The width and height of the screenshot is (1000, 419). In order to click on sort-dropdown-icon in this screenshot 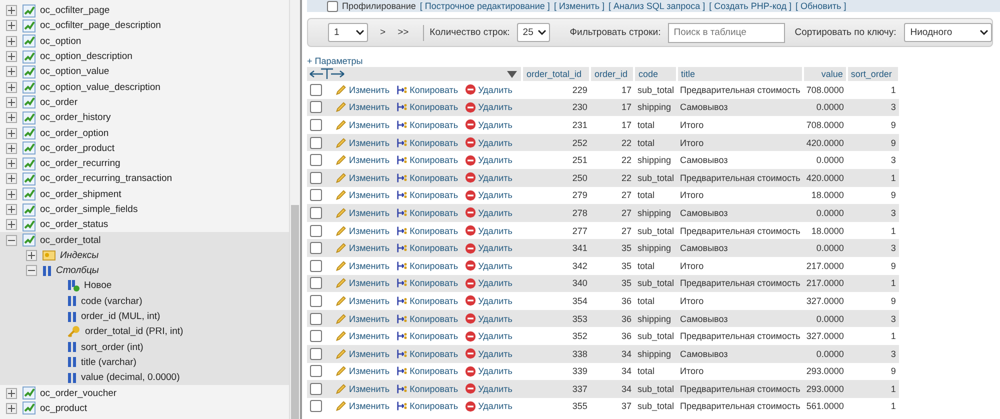, I will do `click(512, 74)`.